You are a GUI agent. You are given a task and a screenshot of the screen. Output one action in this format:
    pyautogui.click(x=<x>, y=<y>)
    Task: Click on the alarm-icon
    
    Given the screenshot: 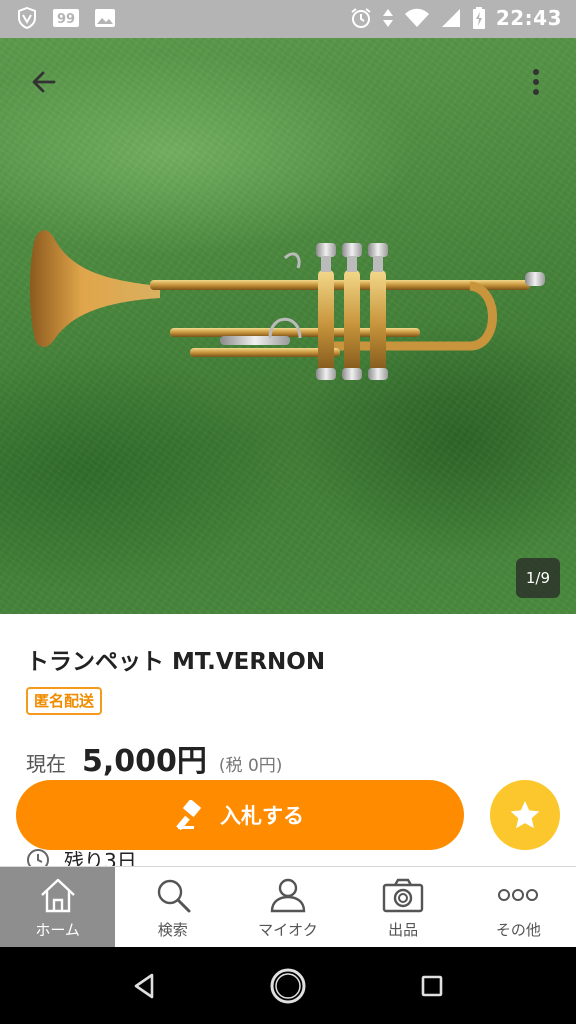 What is the action you would take?
    pyautogui.click(x=361, y=18)
    